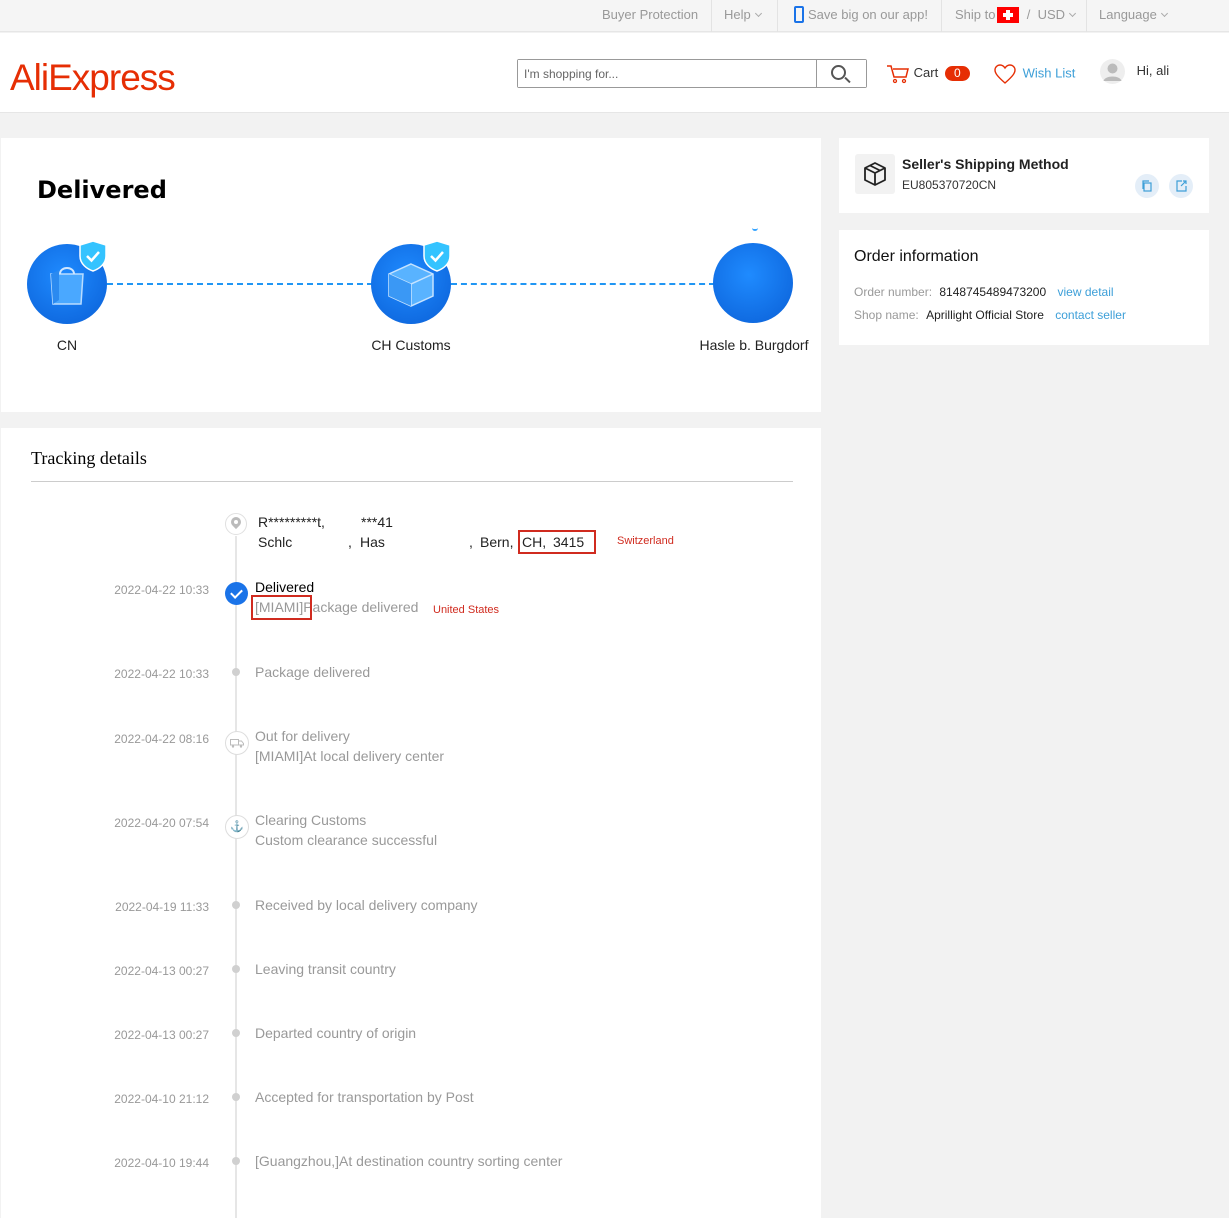 Image resolution: width=1229 pixels, height=1218 pixels. I want to click on timeline-line, so click(236, 877).